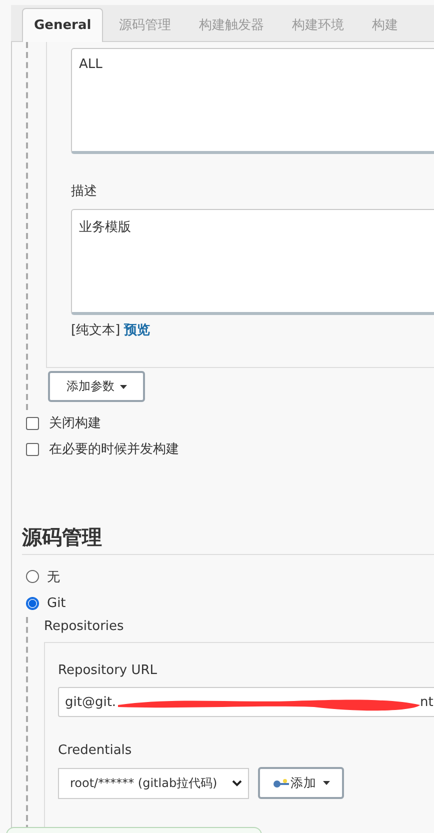  Describe the element at coordinates (114, 449) in the screenshot. I see `checkbox-label: 在必要的时候并发构建` at that location.